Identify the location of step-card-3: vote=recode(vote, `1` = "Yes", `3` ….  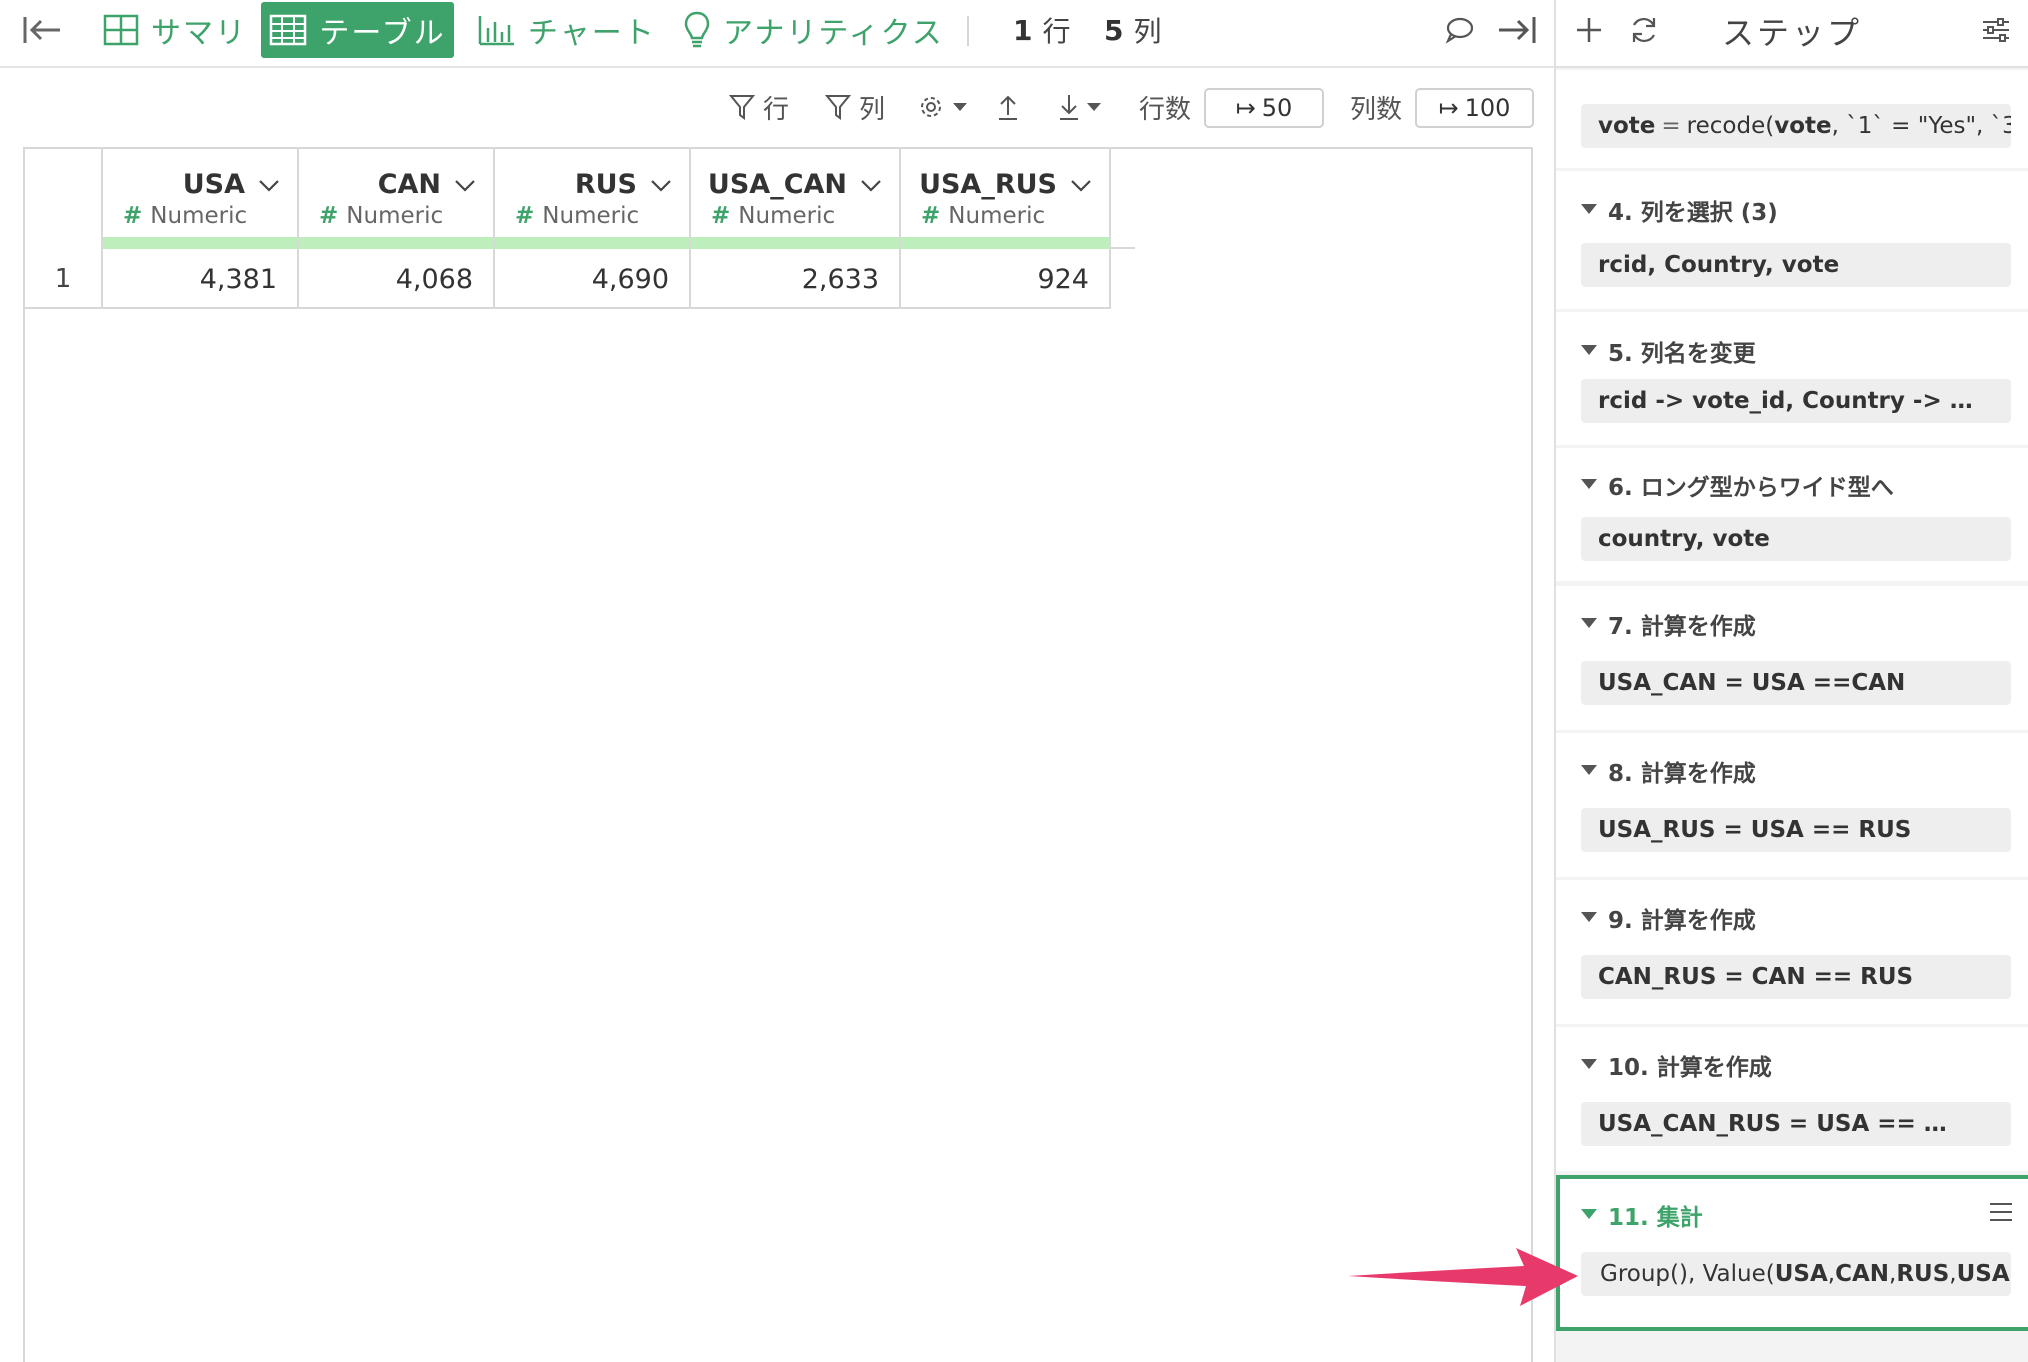
(1792, 119).